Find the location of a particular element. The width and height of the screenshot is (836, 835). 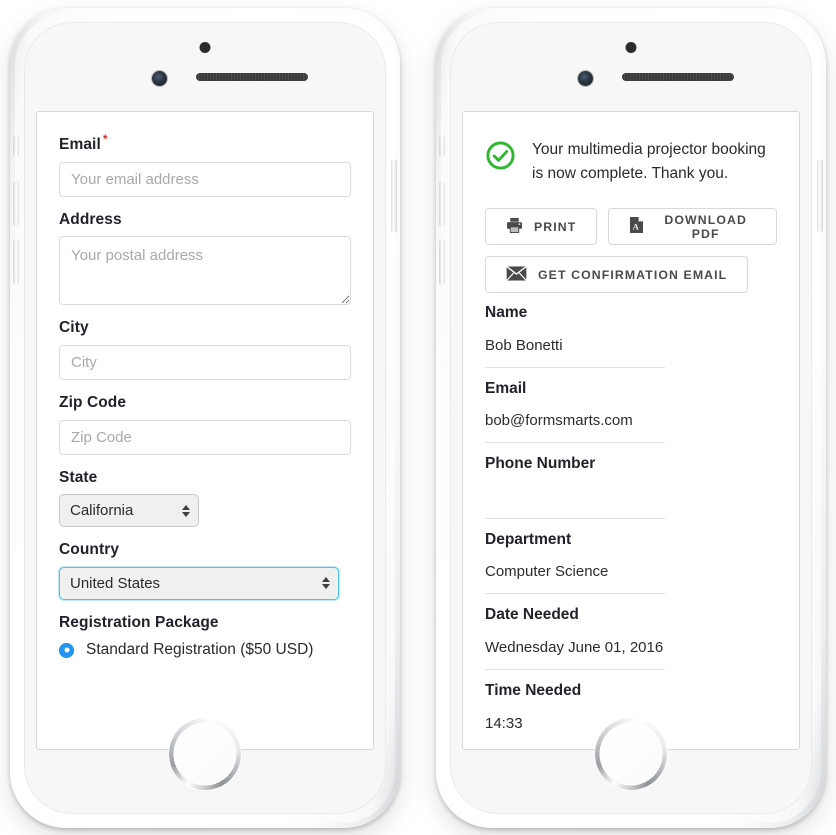

field-label-zip-code: Zip Code is located at coordinates (93, 402).